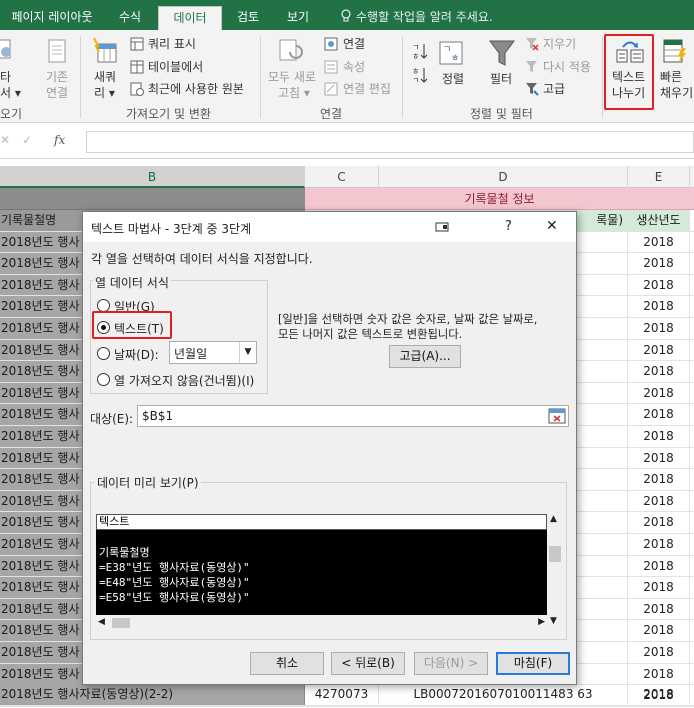 This screenshot has width=694, height=708. I want to click on cell-c: 4270073, so click(342, 694).